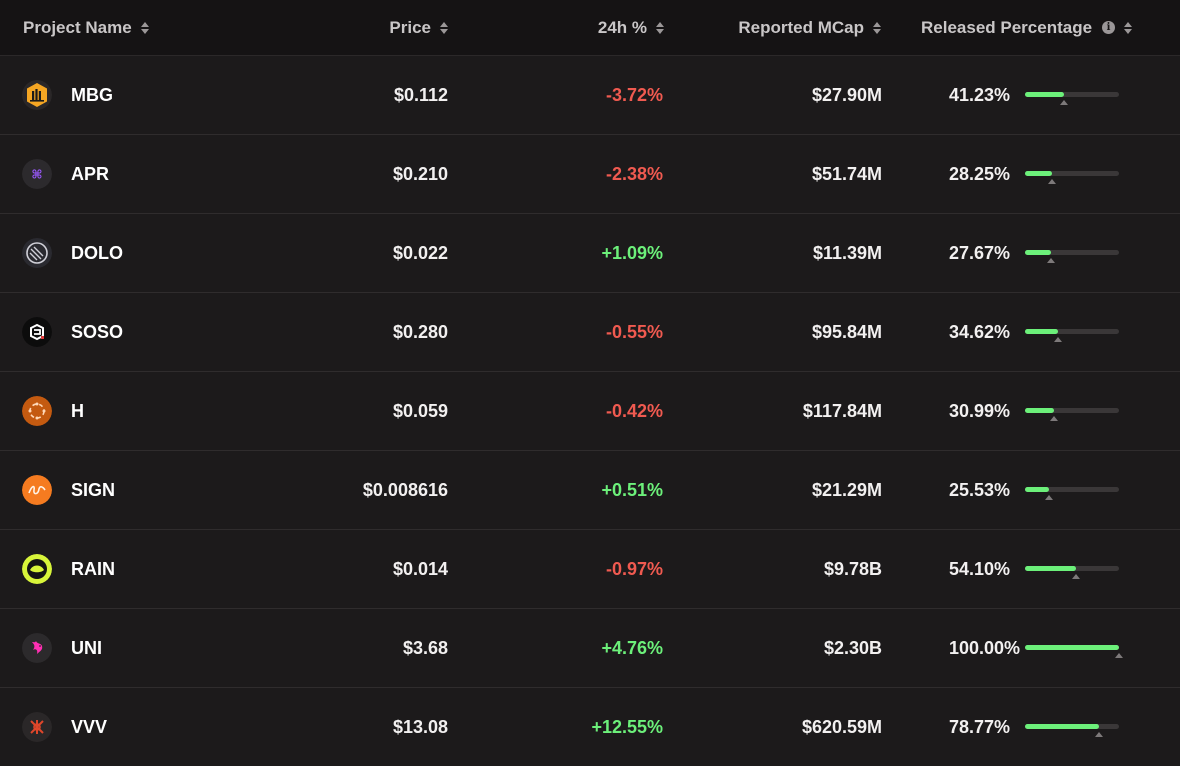 The width and height of the screenshot is (1180, 766). Describe the element at coordinates (67, 95) in the screenshot. I see `project-name-cell: MBG` at that location.